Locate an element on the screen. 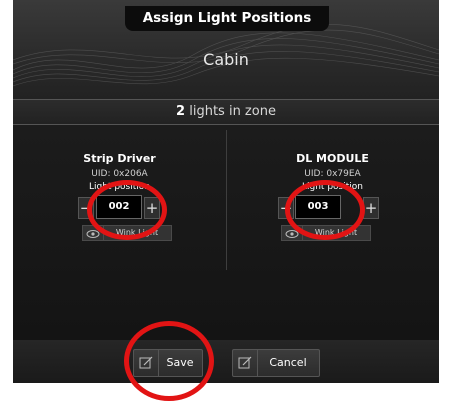  cancel-button: Cancel is located at coordinates (276, 363).